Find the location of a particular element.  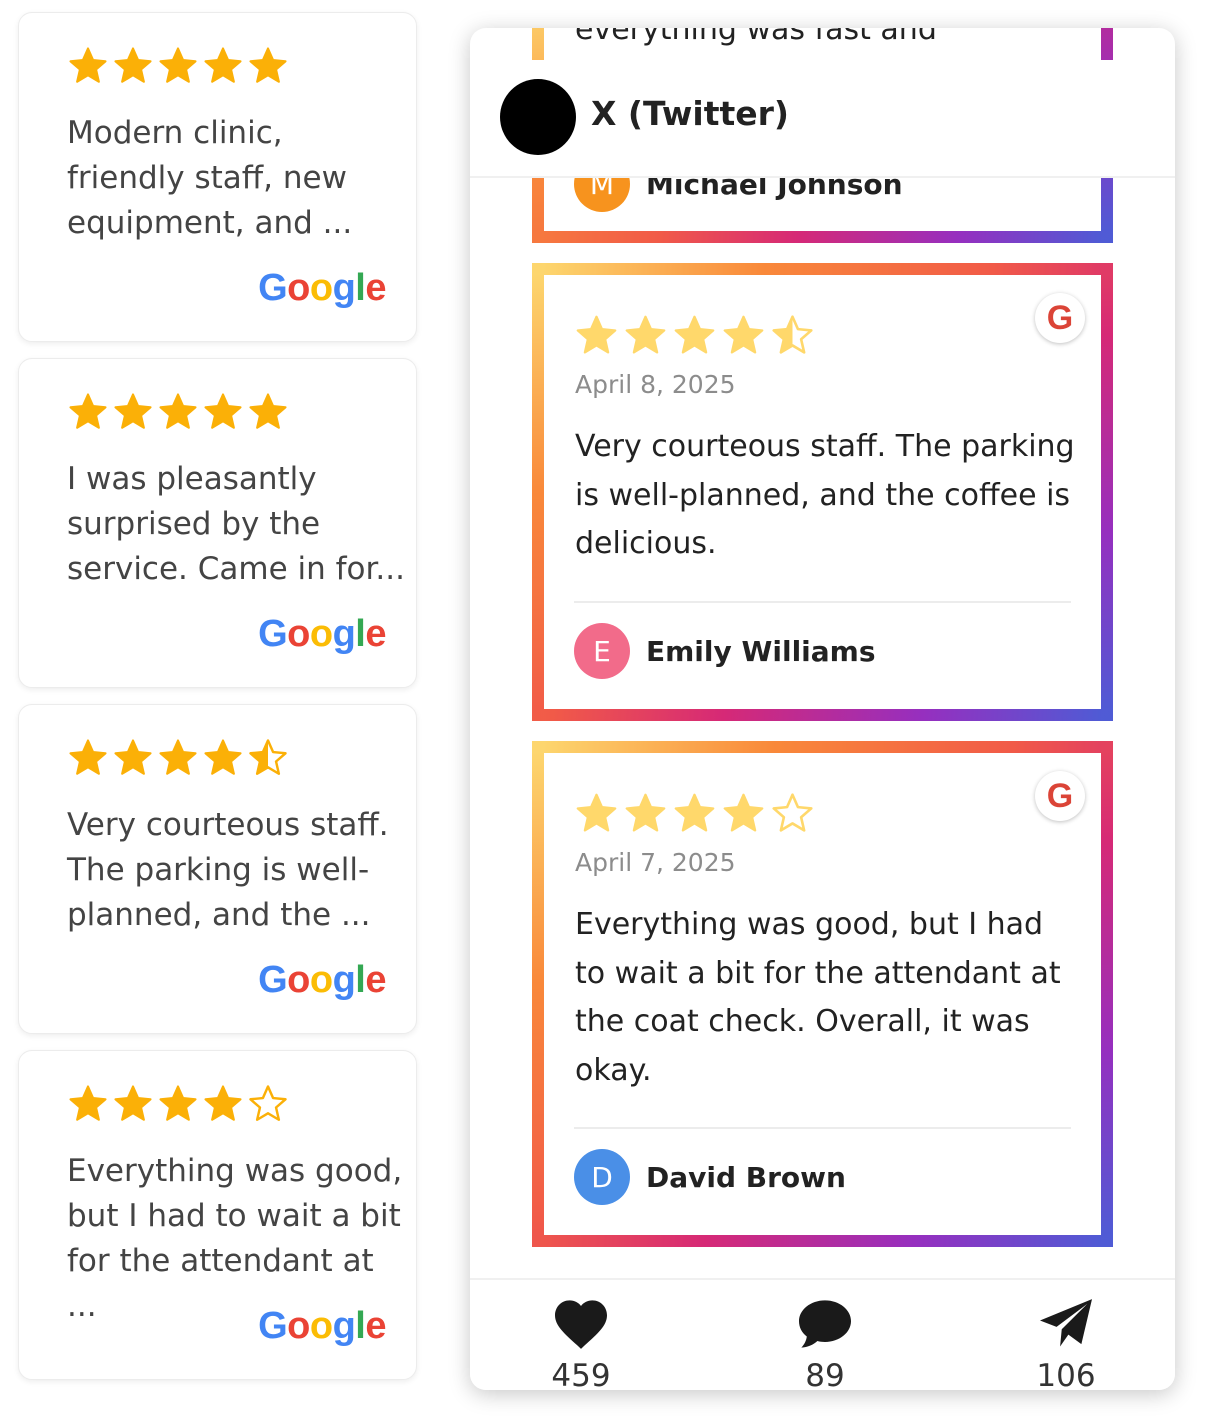

avatar: E is located at coordinates (602, 651).